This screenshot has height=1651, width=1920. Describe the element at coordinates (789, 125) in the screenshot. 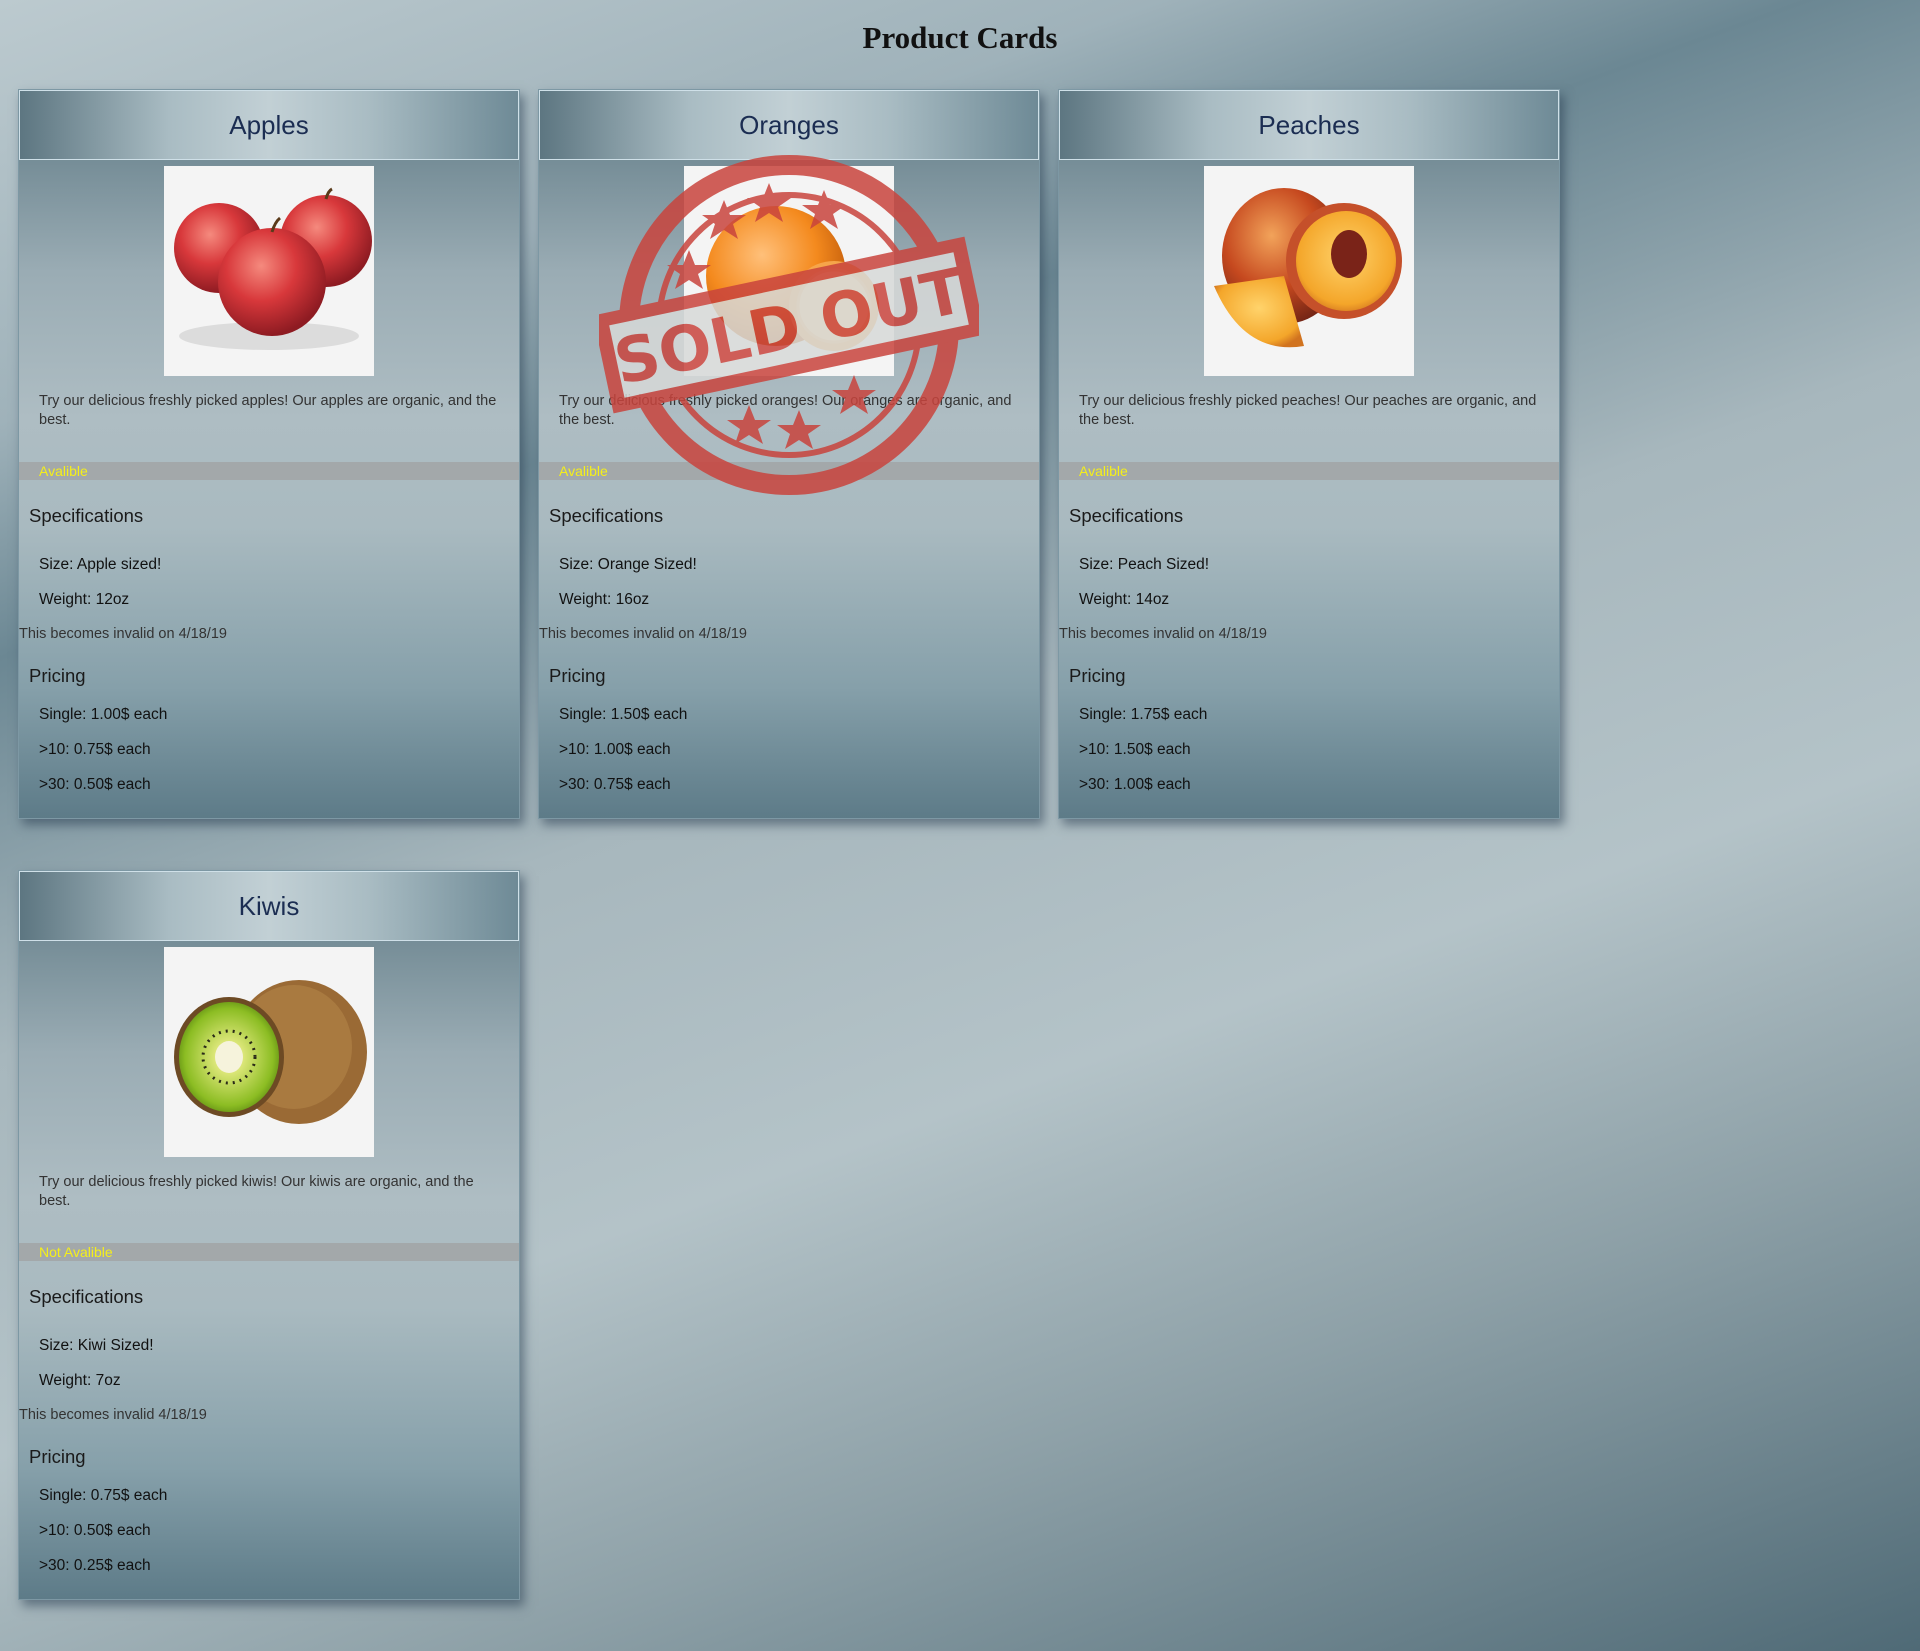

I see `card-title: Oranges` at that location.